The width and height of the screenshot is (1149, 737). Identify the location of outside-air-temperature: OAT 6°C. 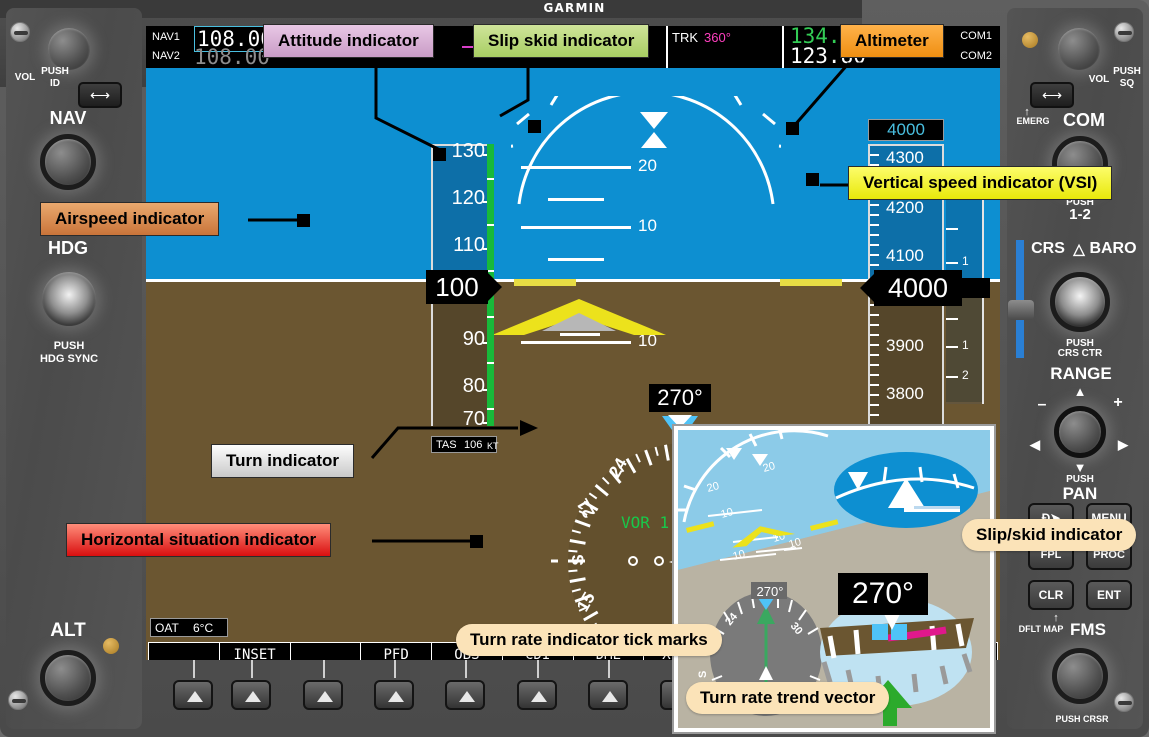
(189, 627).